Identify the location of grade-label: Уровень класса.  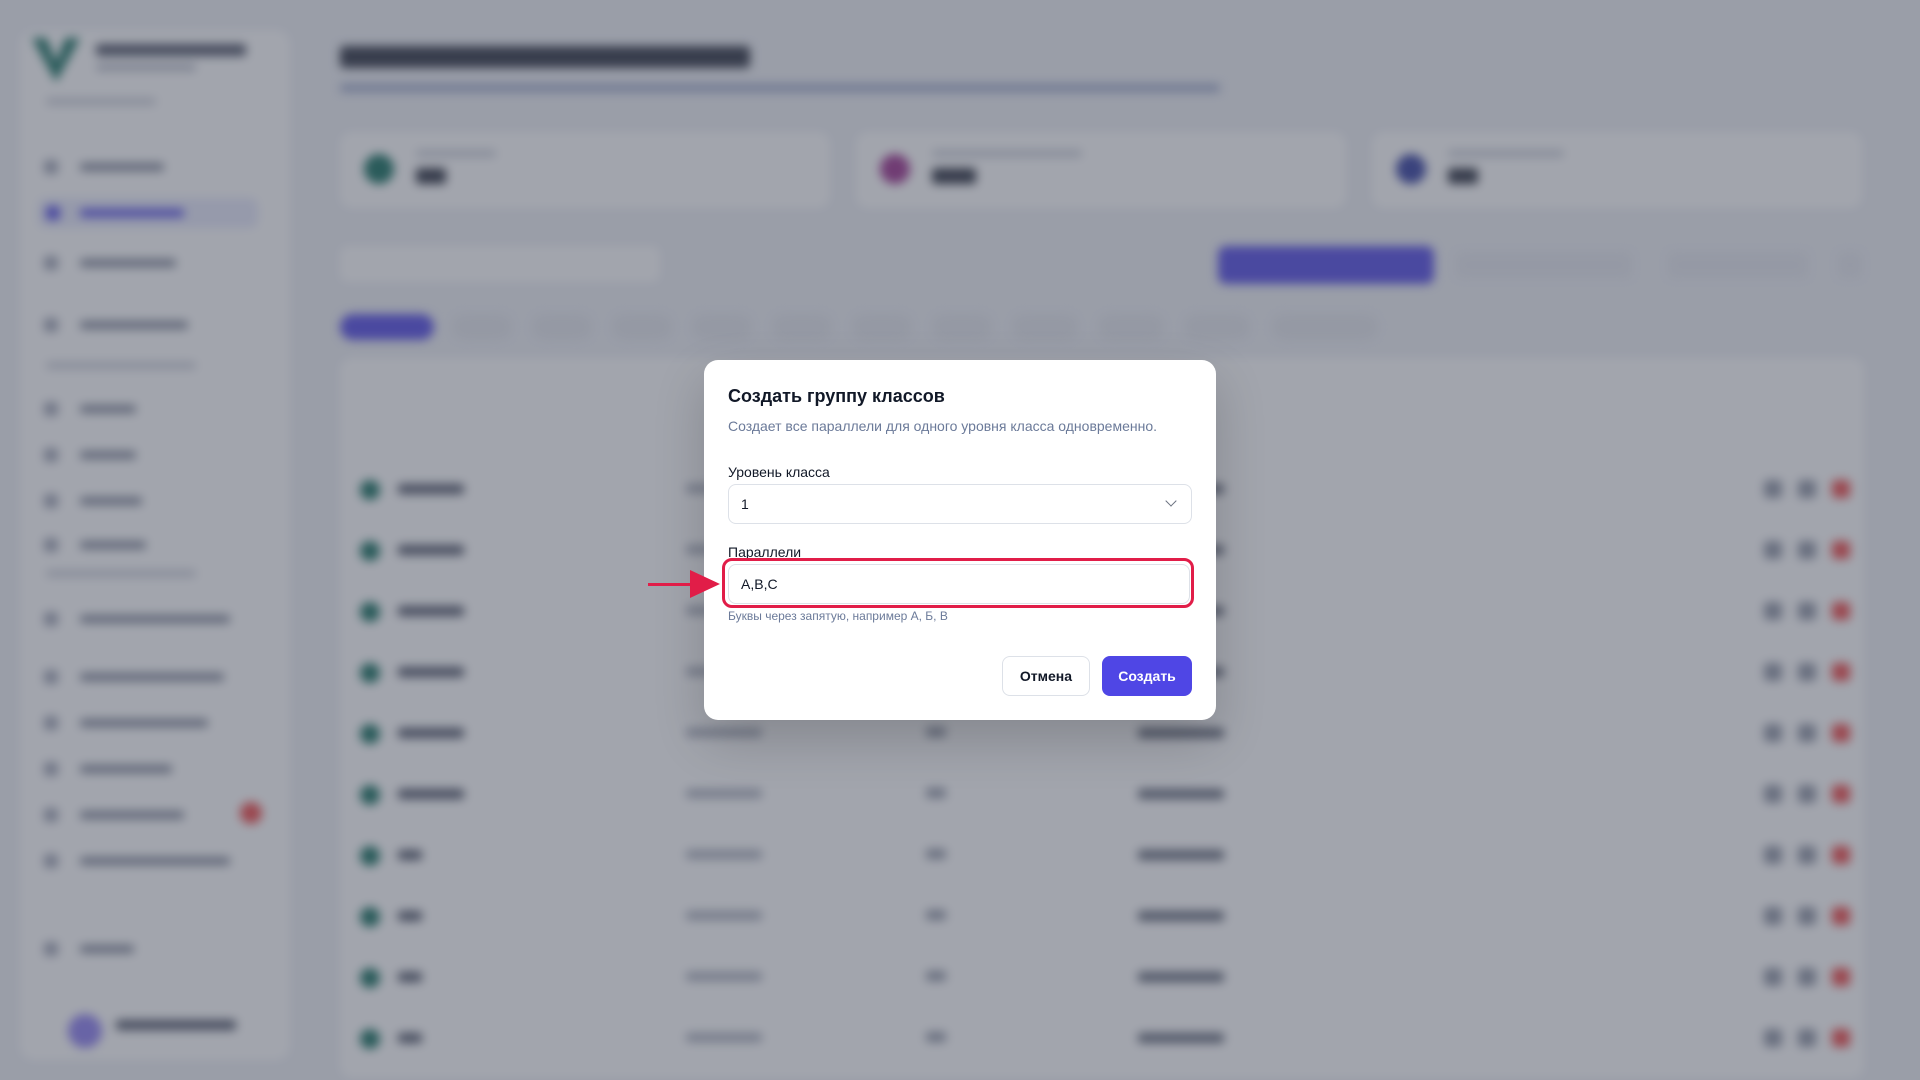
(779, 472).